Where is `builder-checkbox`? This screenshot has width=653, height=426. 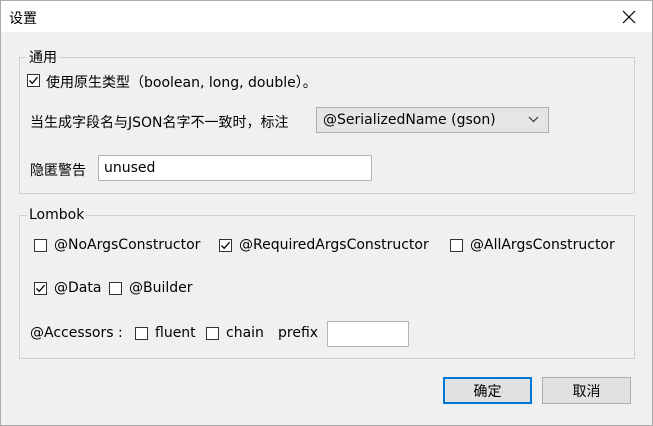 builder-checkbox is located at coordinates (115, 288).